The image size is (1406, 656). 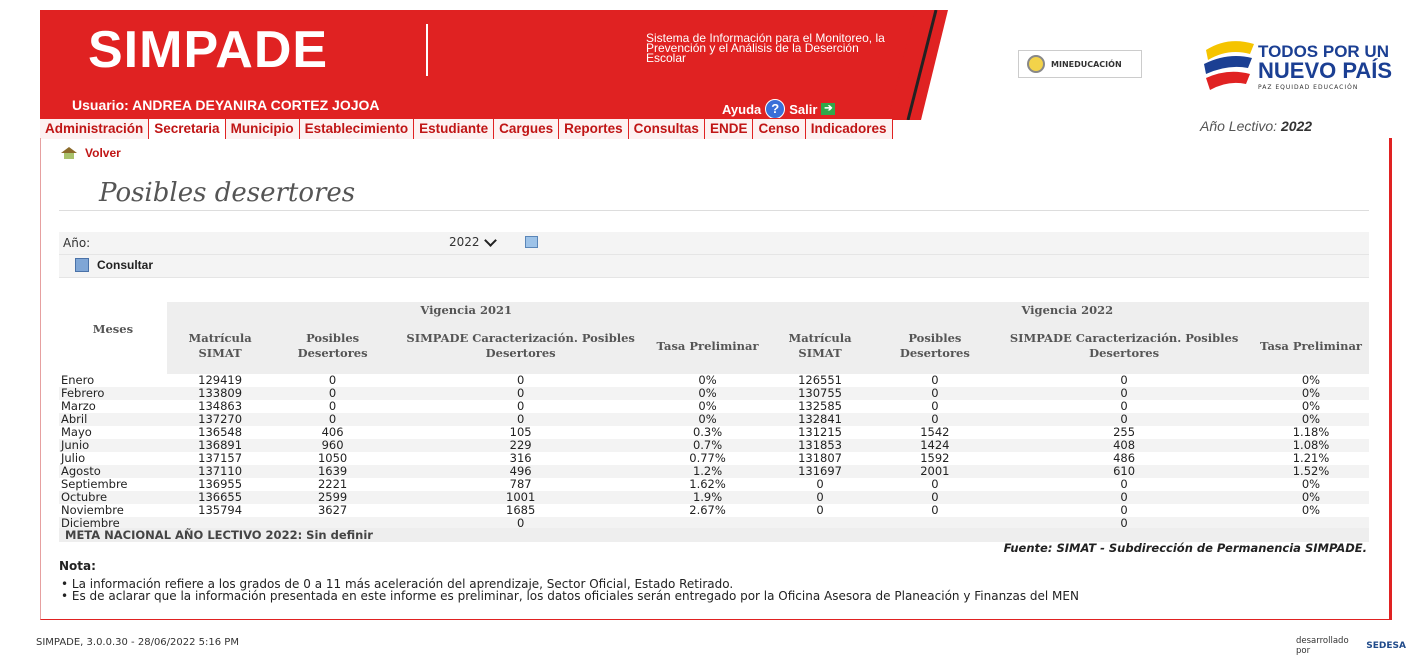 I want to click on footer-version: SIMPADE, 3.0.0.30 - 28/06/2022 5:16 PM, so click(x=137, y=642).